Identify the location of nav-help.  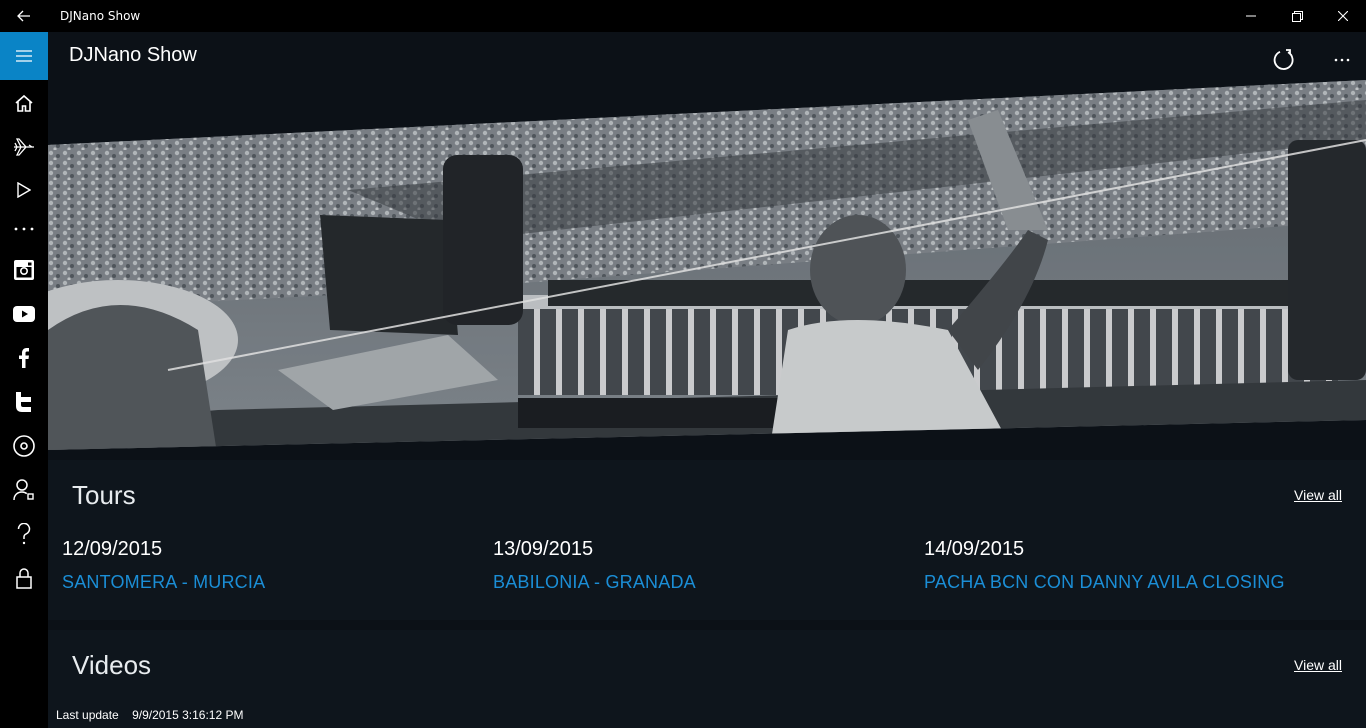
(24, 534).